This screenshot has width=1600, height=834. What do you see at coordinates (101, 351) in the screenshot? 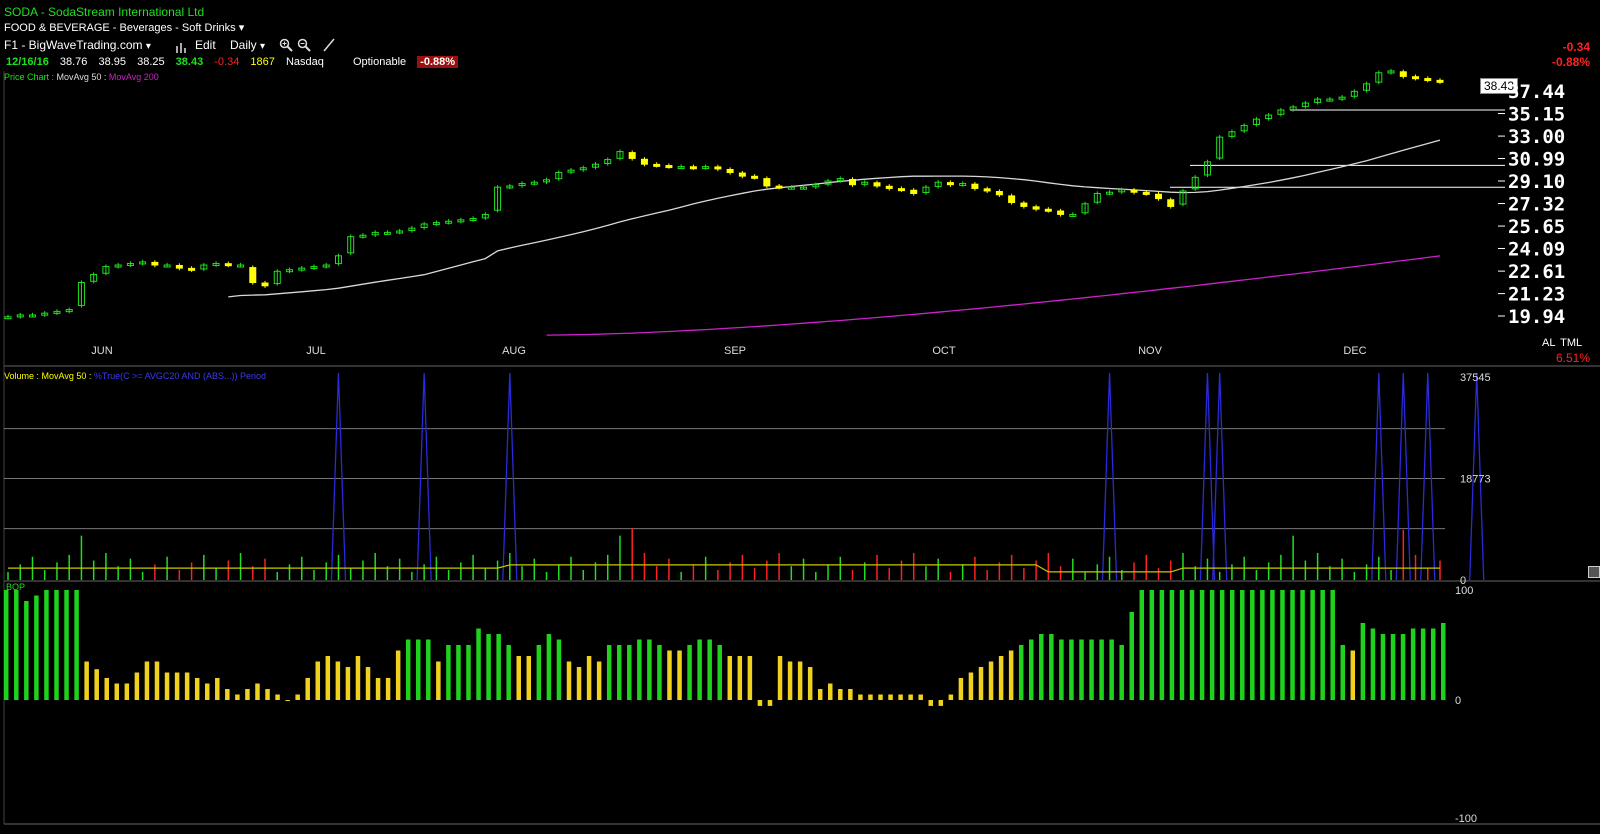
I see `month-label: JUN` at bounding box center [101, 351].